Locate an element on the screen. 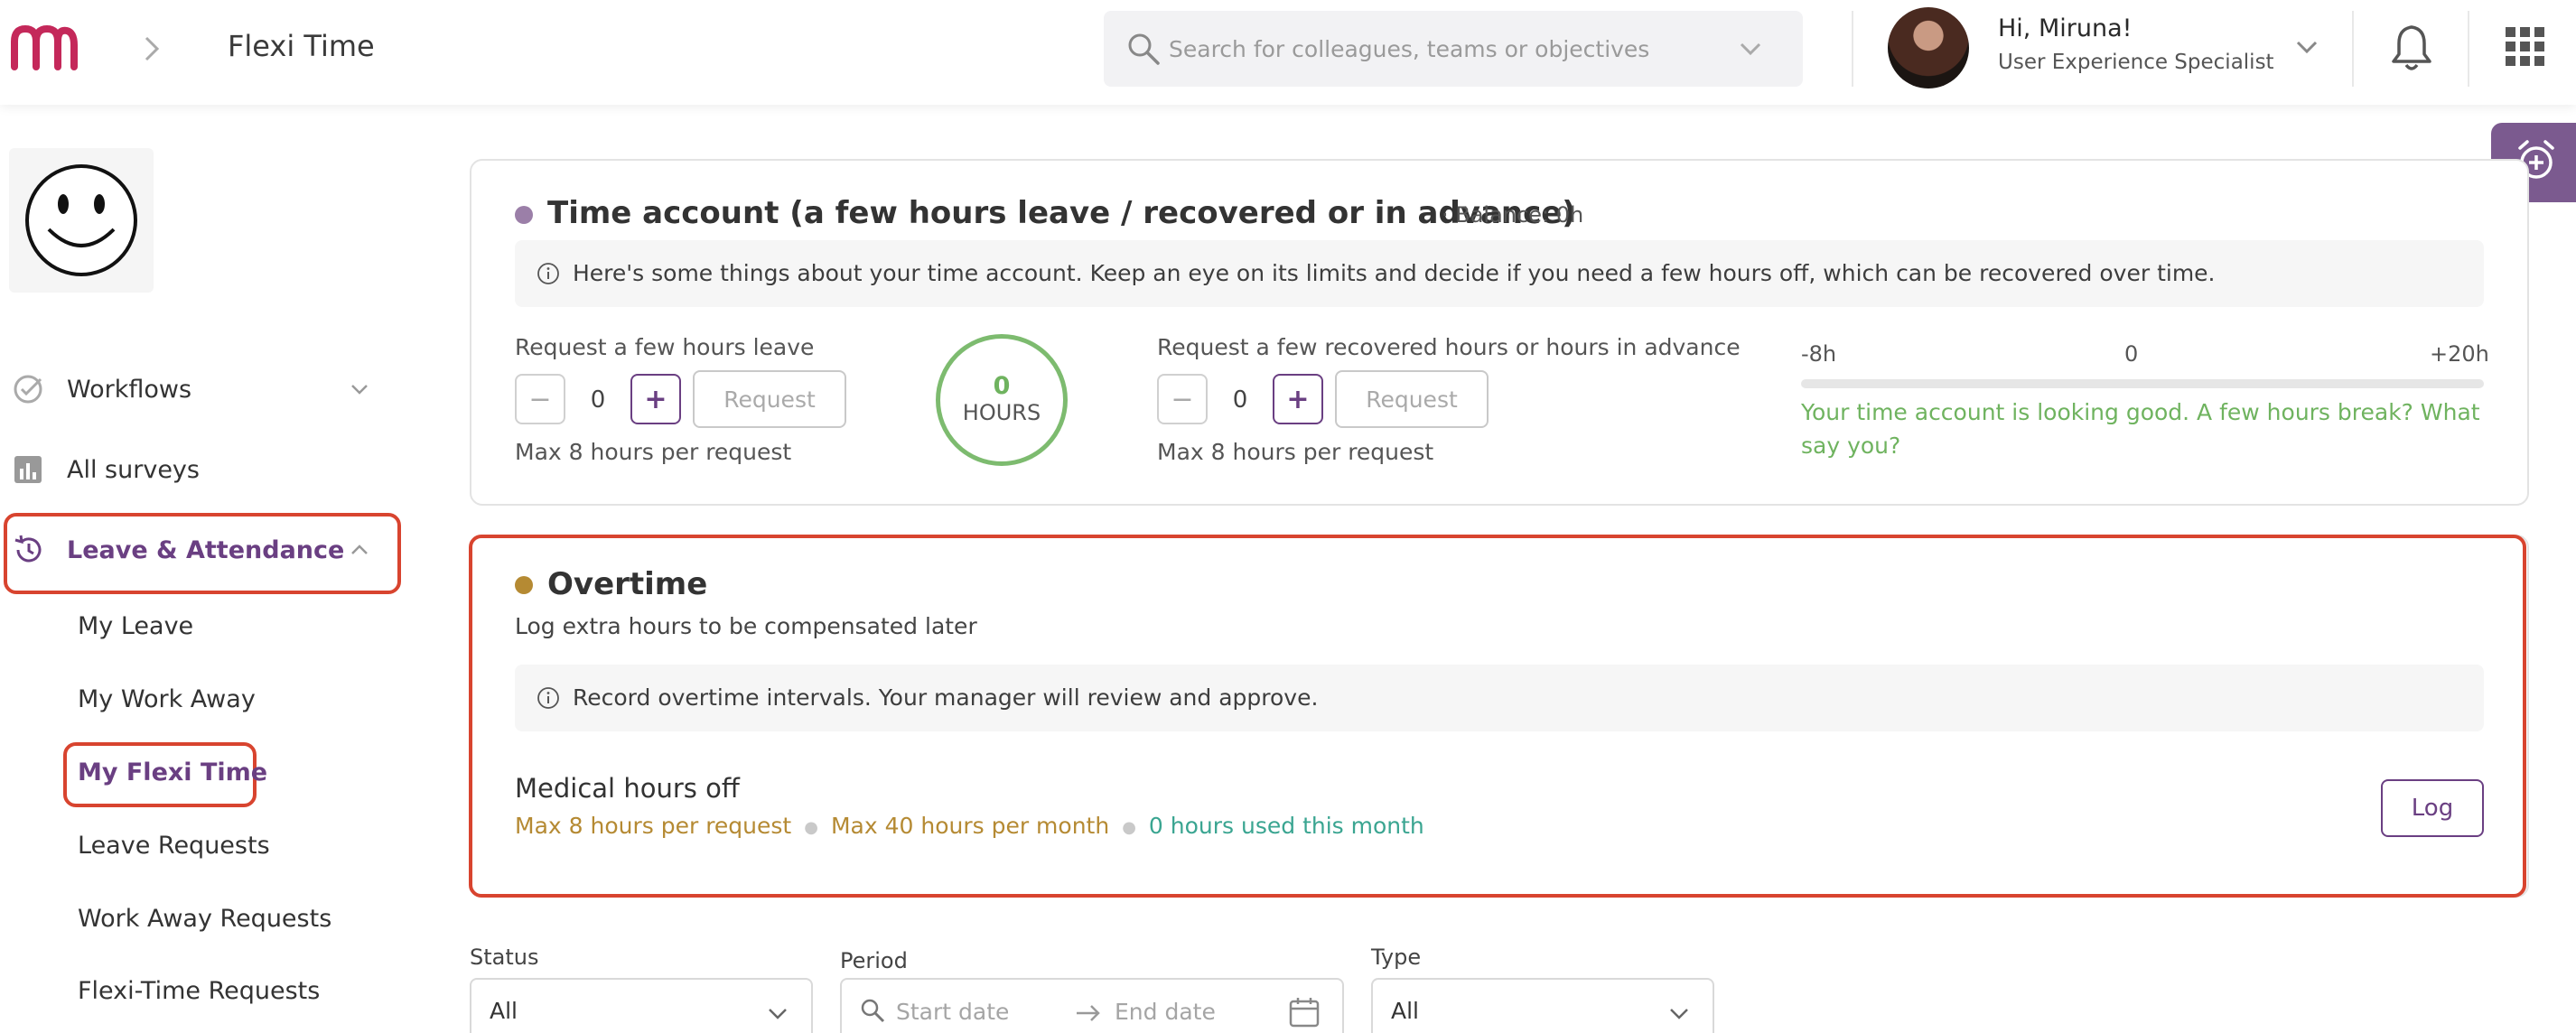  recovered-request-button: Request is located at coordinates (1412, 399).